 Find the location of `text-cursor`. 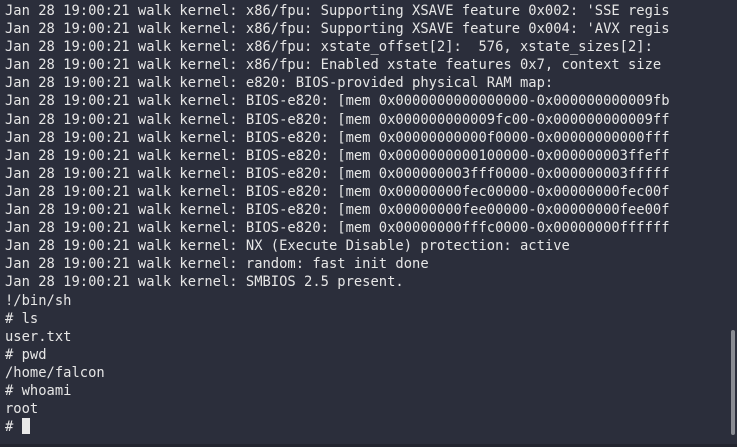

text-cursor is located at coordinates (25, 426).